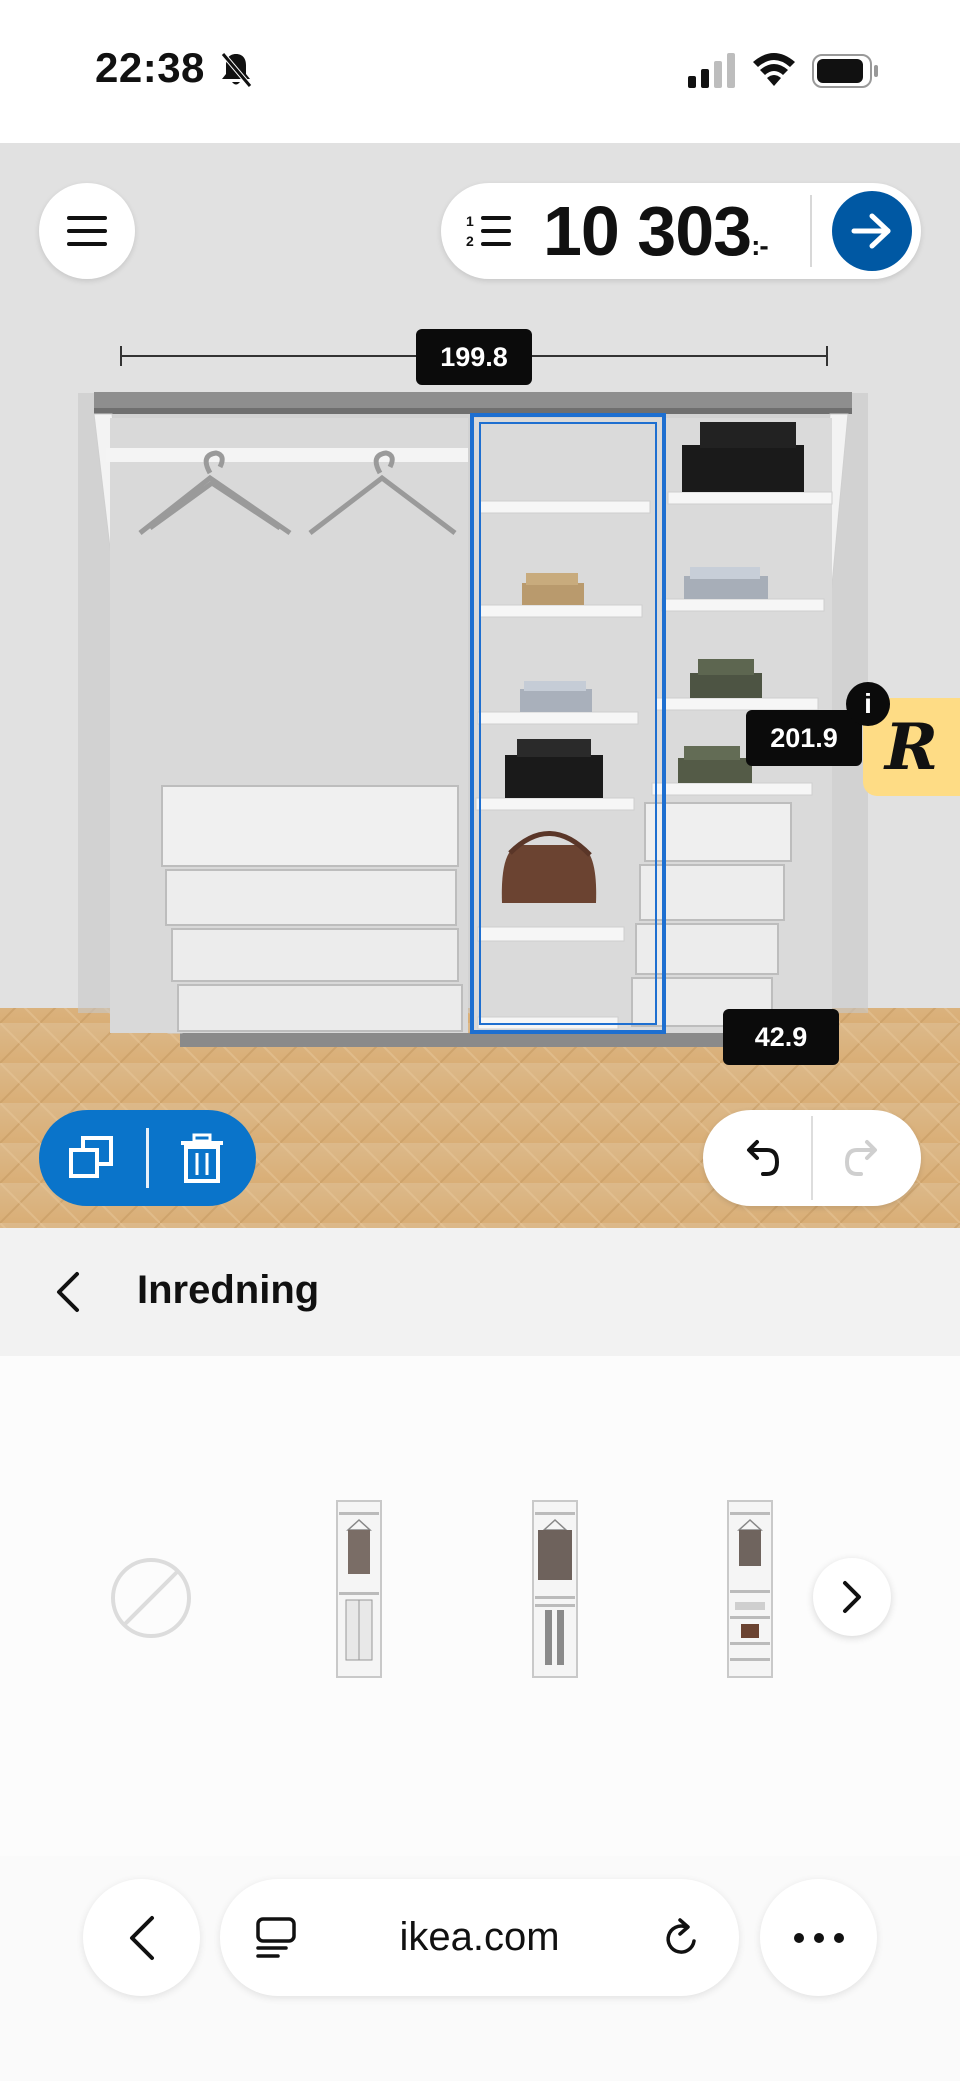 This screenshot has height=2081, width=960. I want to click on menu-button, so click(87, 231).